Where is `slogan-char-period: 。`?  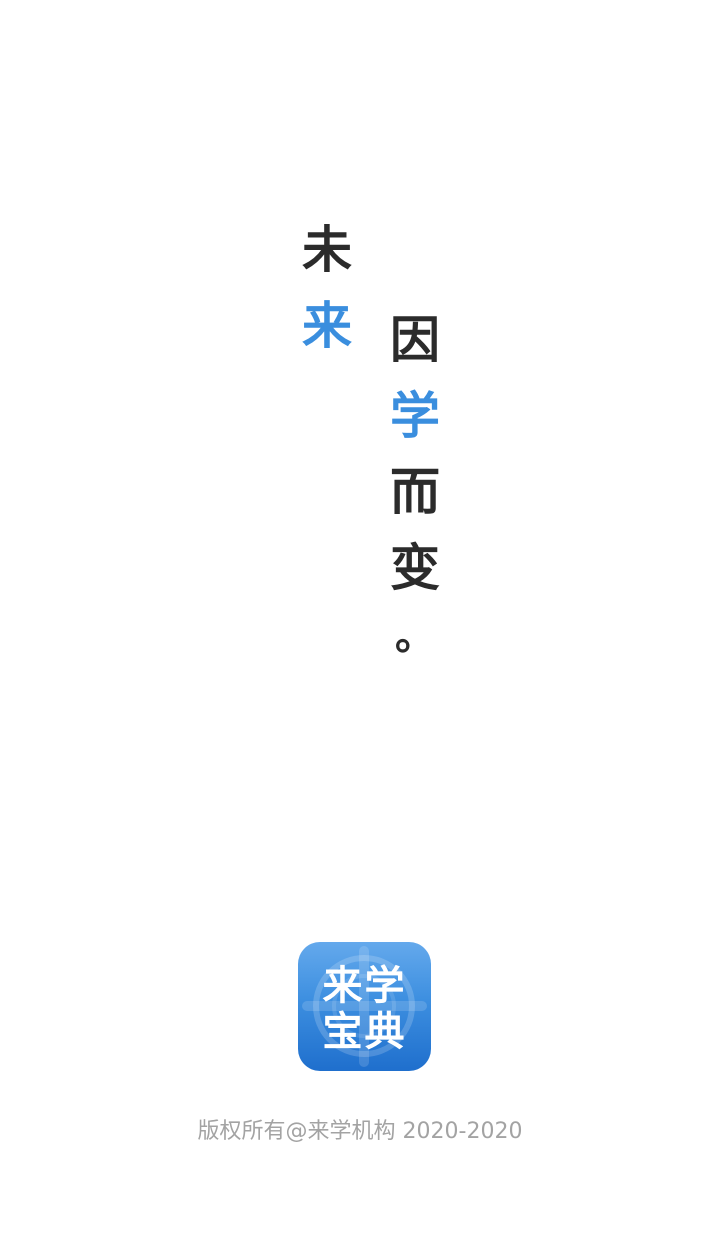
slogan-char-period: 。 is located at coordinates (415, 635).